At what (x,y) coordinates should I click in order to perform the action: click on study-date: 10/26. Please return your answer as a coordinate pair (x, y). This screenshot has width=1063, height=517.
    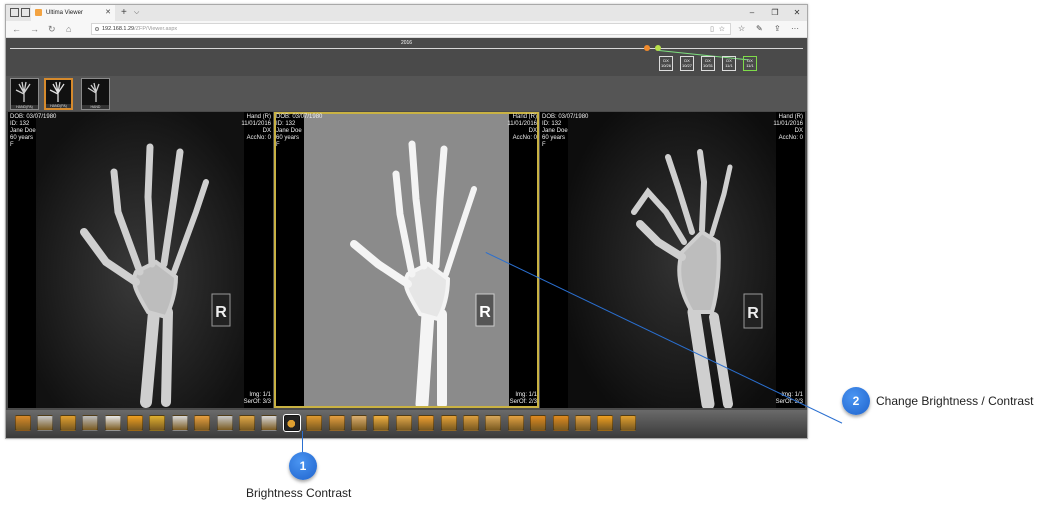
    Looking at the image, I should click on (665, 65).